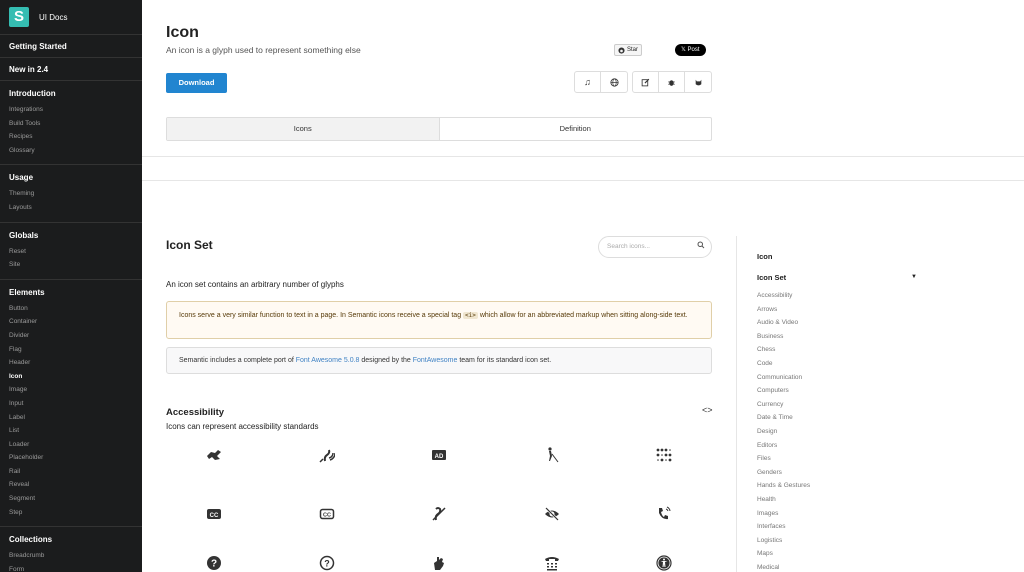  I want to click on question-circle-outline-icon: ?, so click(327, 562).